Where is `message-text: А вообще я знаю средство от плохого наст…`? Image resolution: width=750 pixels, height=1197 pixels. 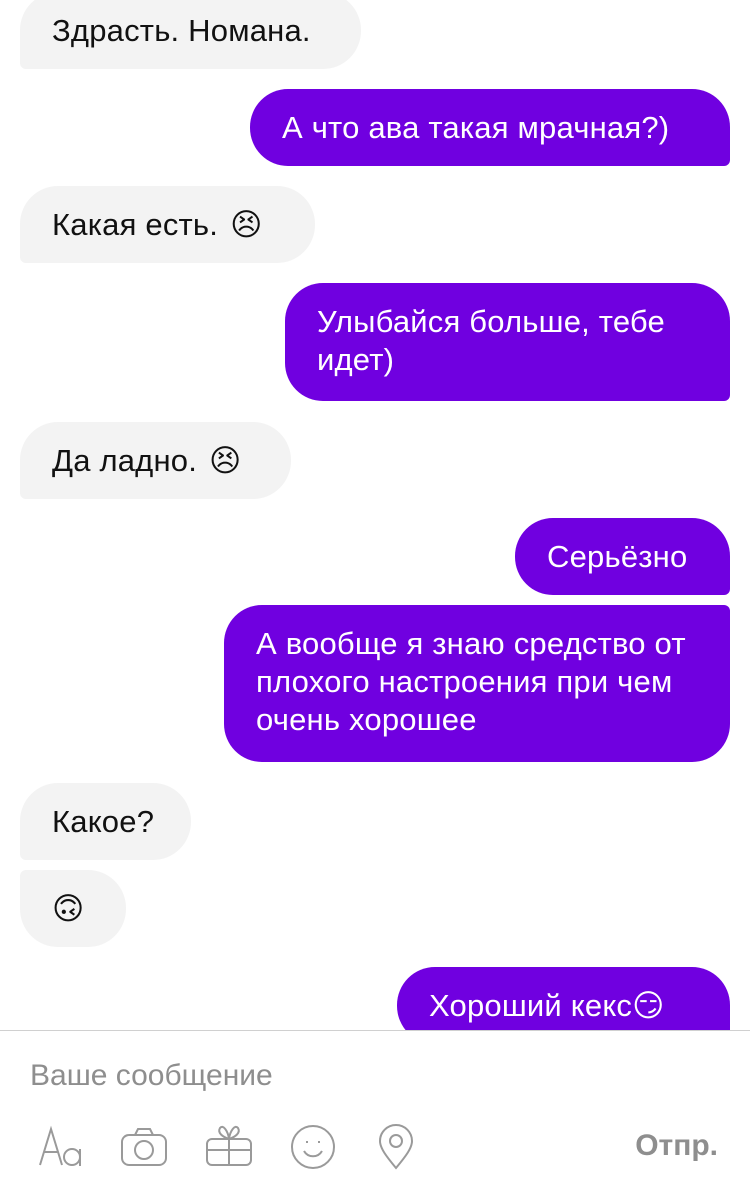 message-text: А вообще я знаю средство от плохого наст… is located at coordinates (471, 681).